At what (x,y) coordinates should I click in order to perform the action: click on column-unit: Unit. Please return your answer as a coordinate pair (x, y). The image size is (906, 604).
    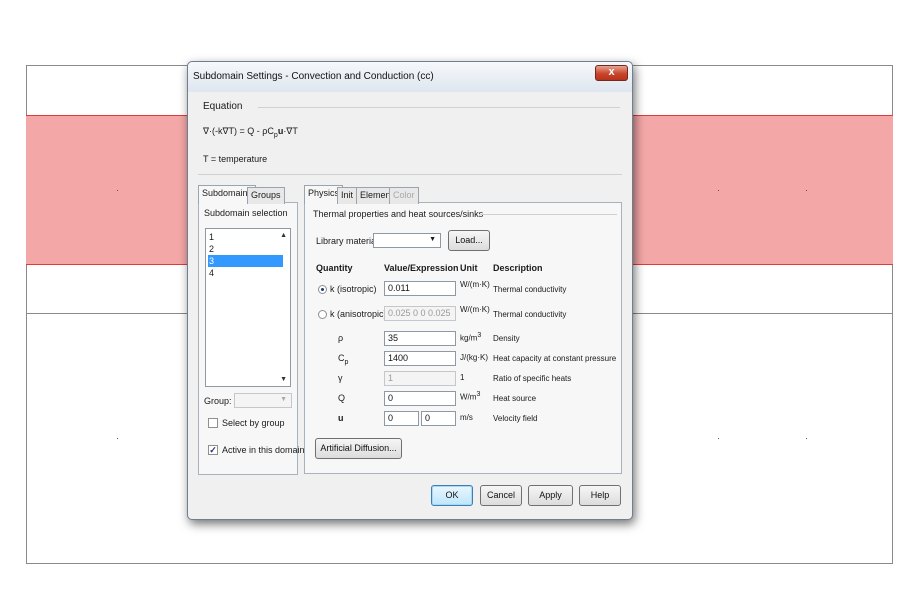
    Looking at the image, I should click on (469, 268).